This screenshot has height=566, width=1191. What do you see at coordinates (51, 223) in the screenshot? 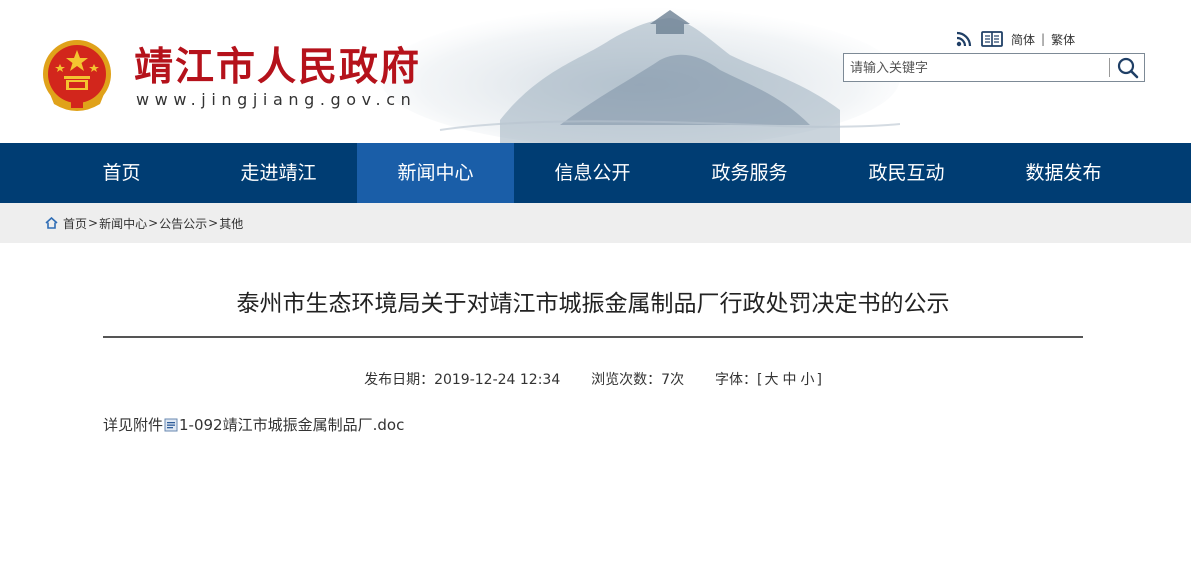
I see `home-icon` at bounding box center [51, 223].